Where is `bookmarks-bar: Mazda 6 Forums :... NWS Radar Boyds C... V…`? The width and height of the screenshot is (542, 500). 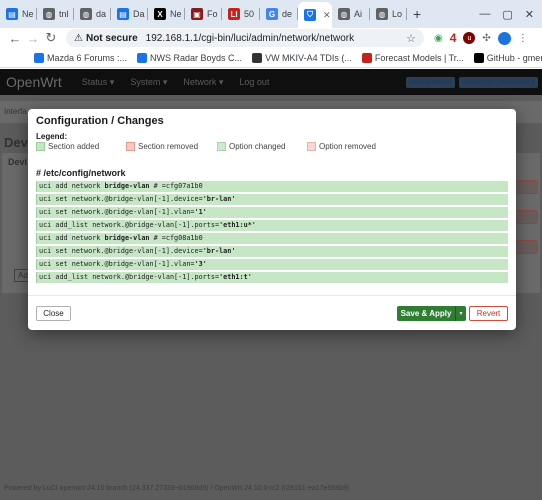 bookmarks-bar: Mazda 6 Forums :... NWS Radar Boyds C... V… is located at coordinates (271, 58).